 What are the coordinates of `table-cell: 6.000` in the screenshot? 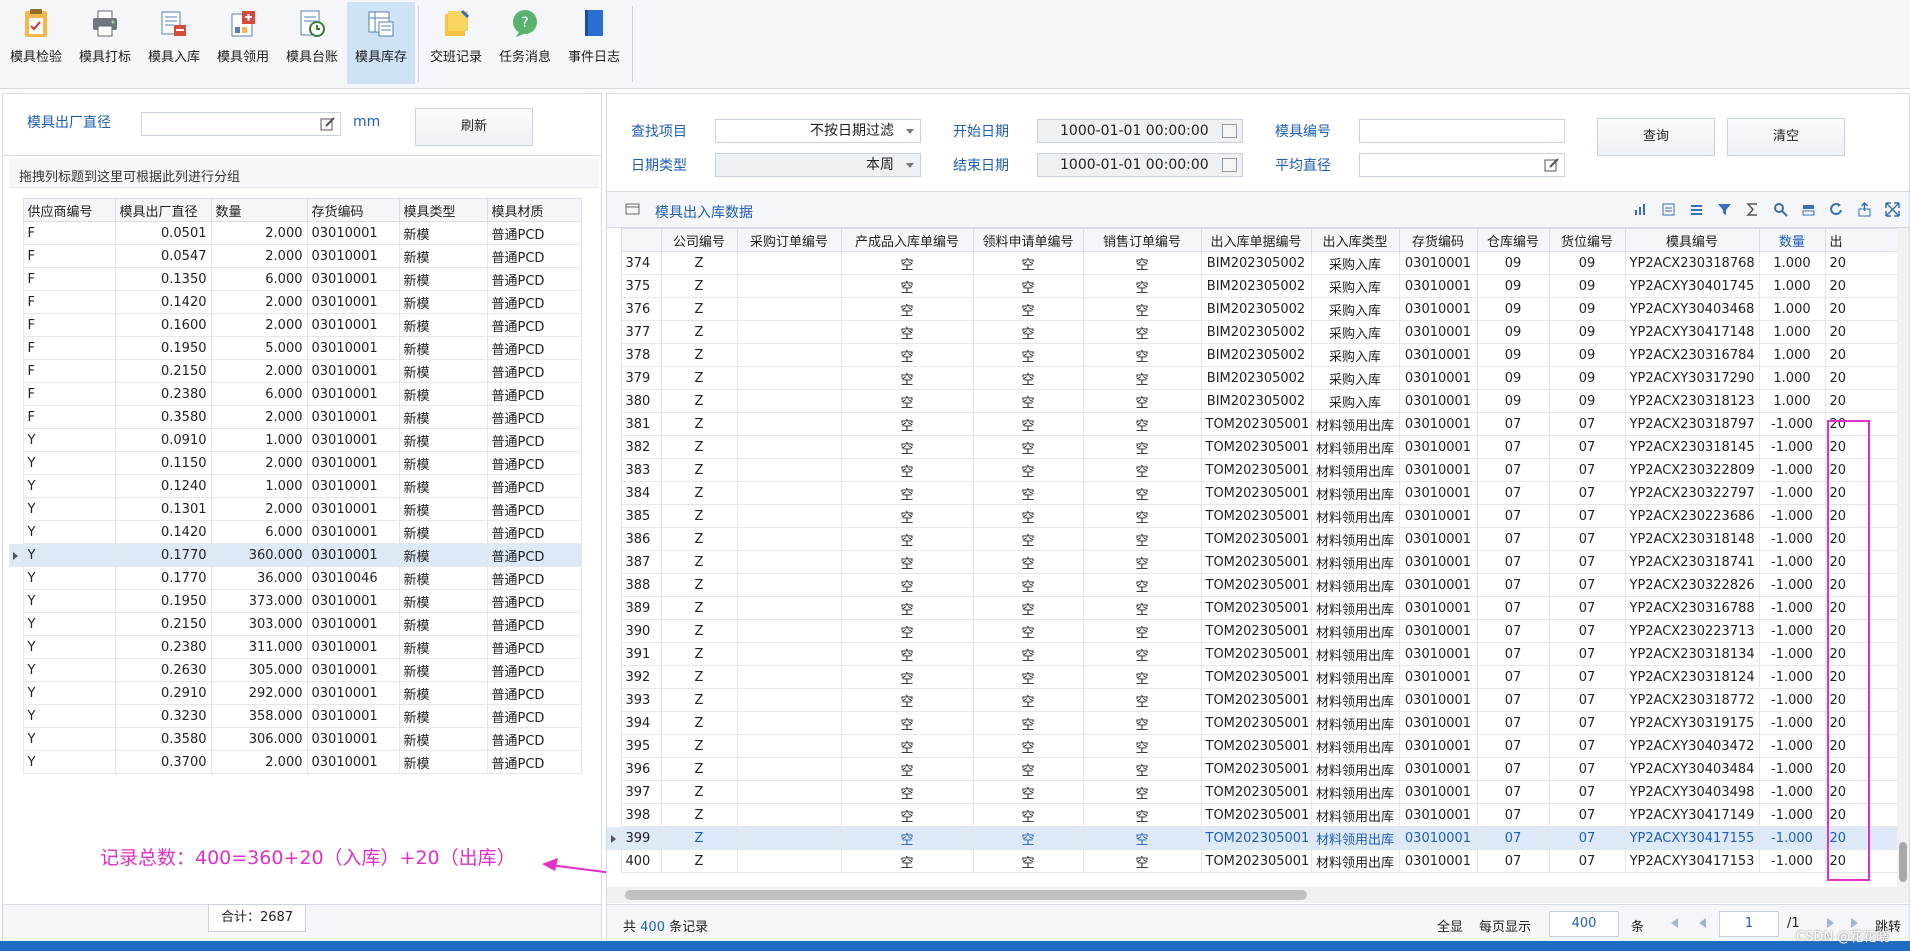 It's located at (259, 279).